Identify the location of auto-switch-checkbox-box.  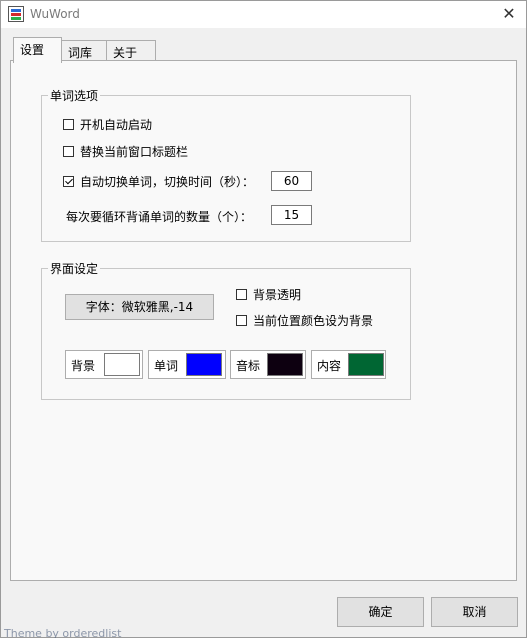
(68, 181).